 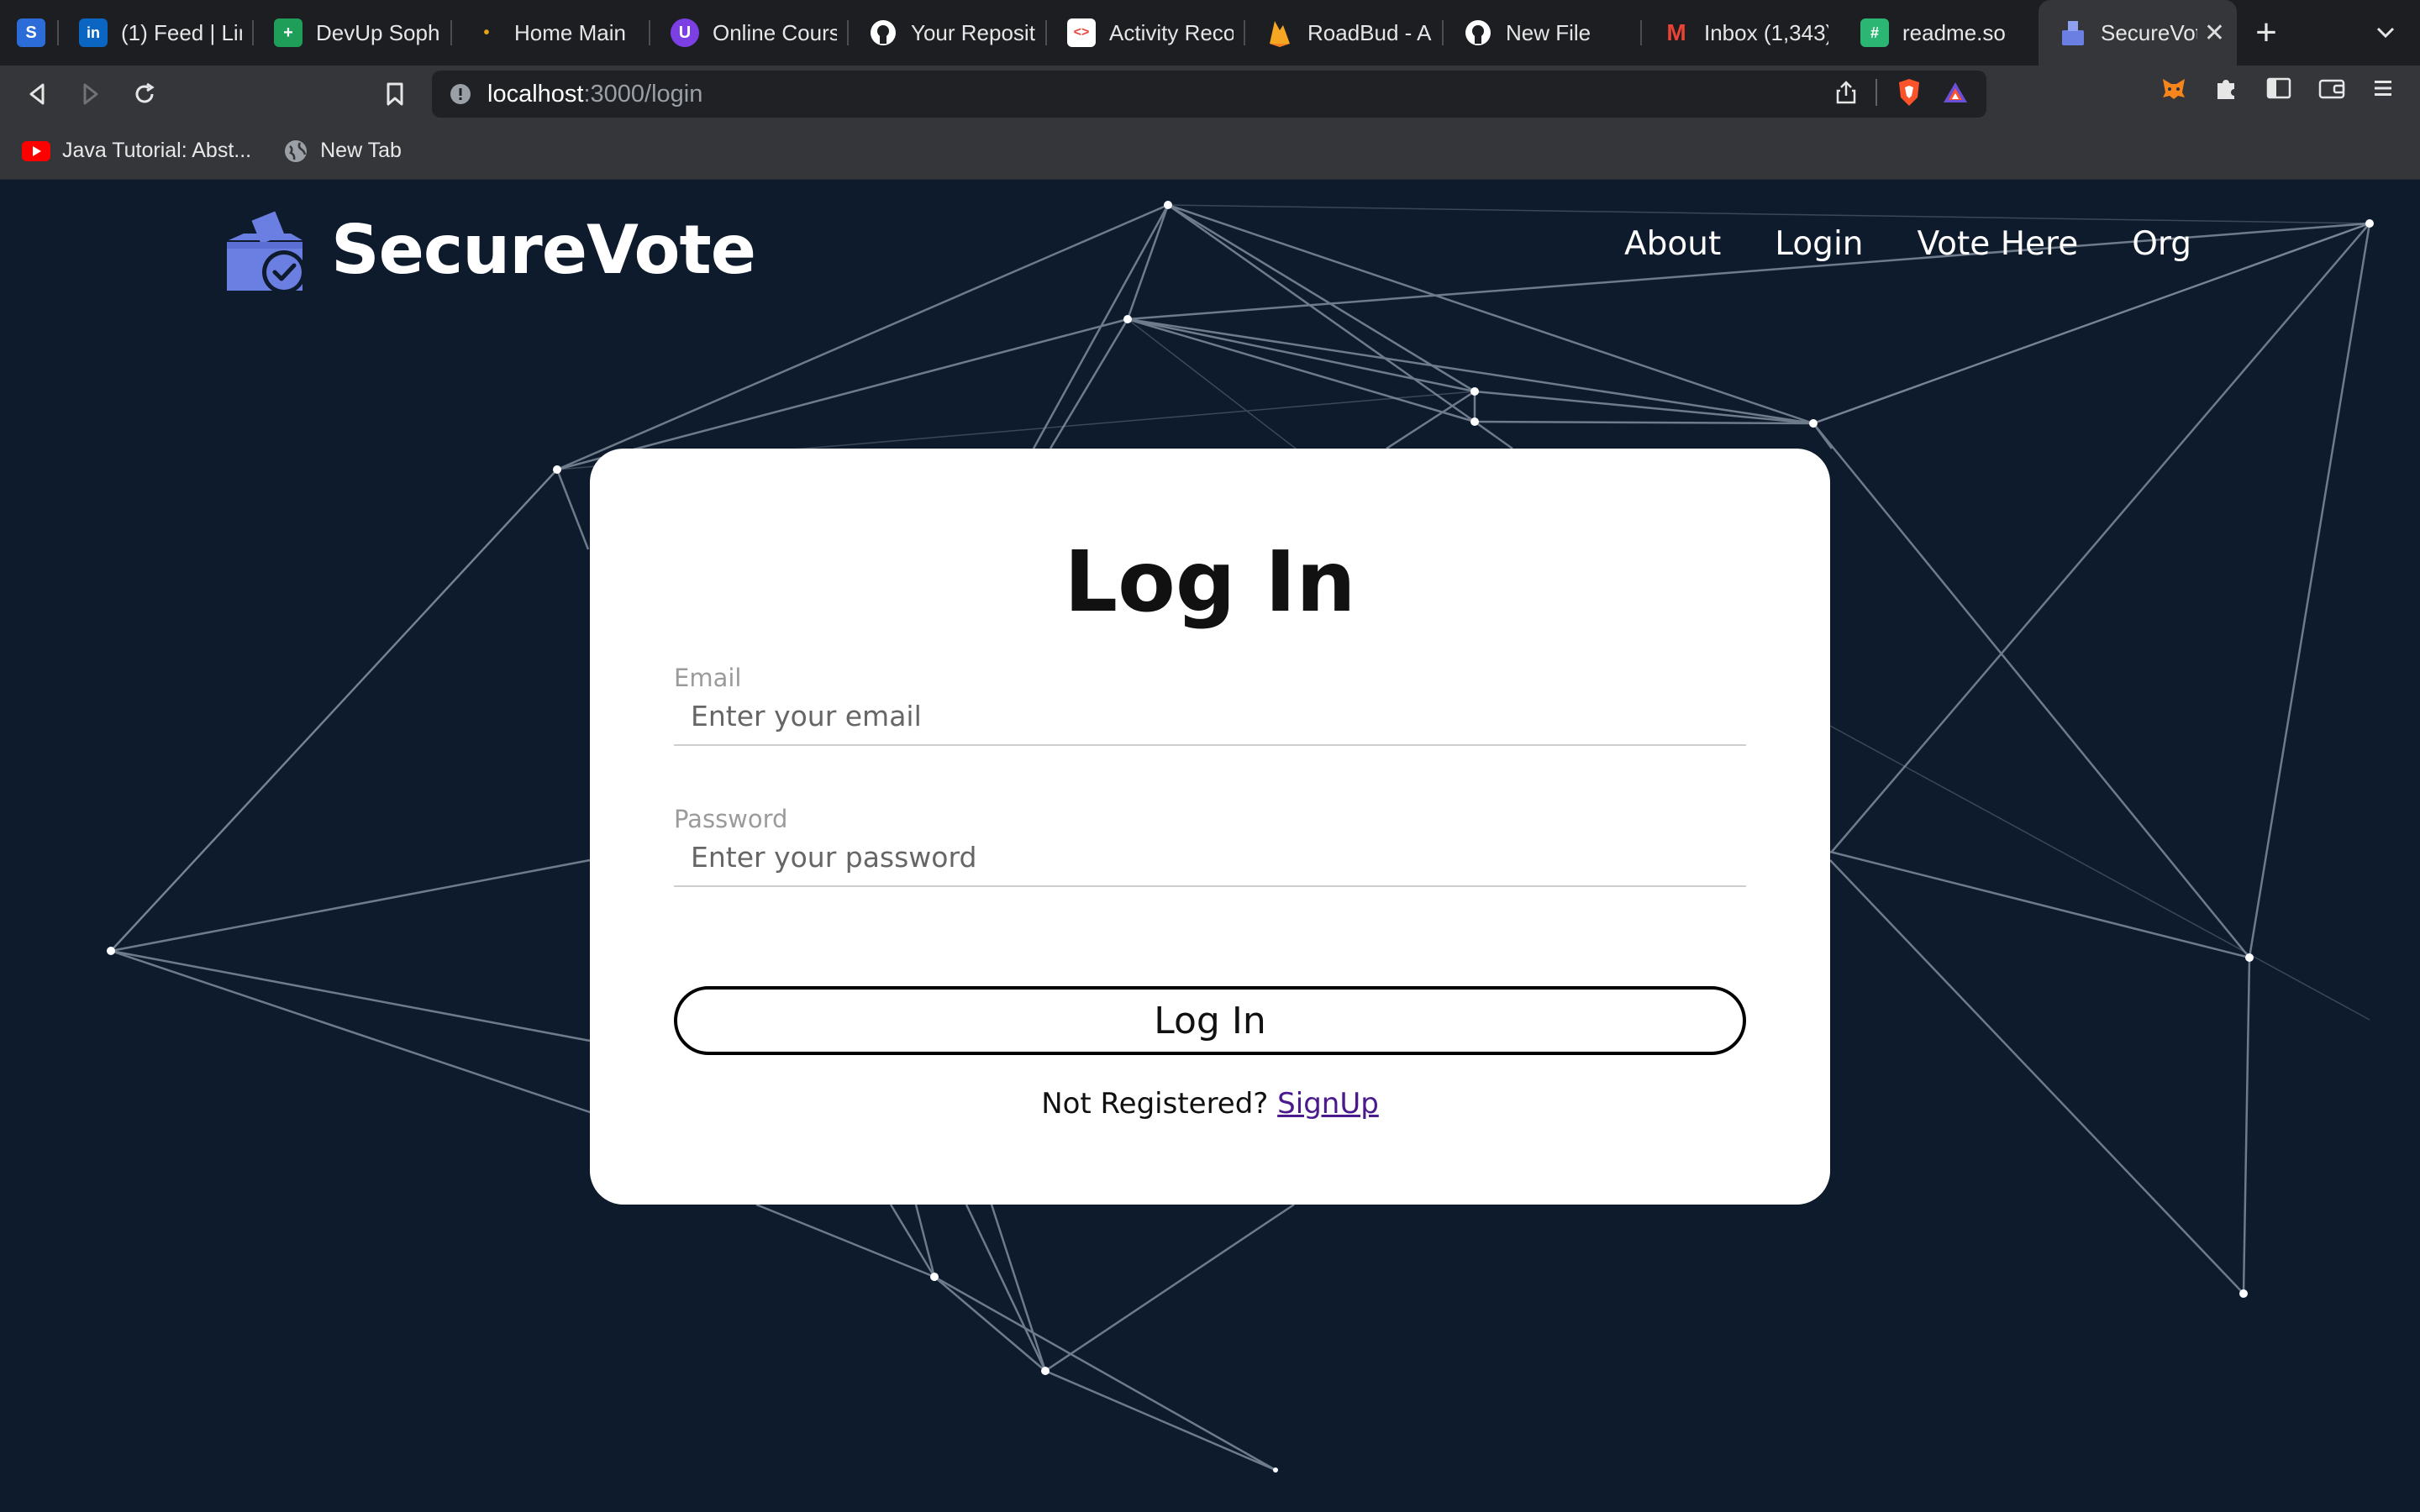 What do you see at coordinates (461, 94) in the screenshot?
I see `site-info-icon` at bounding box center [461, 94].